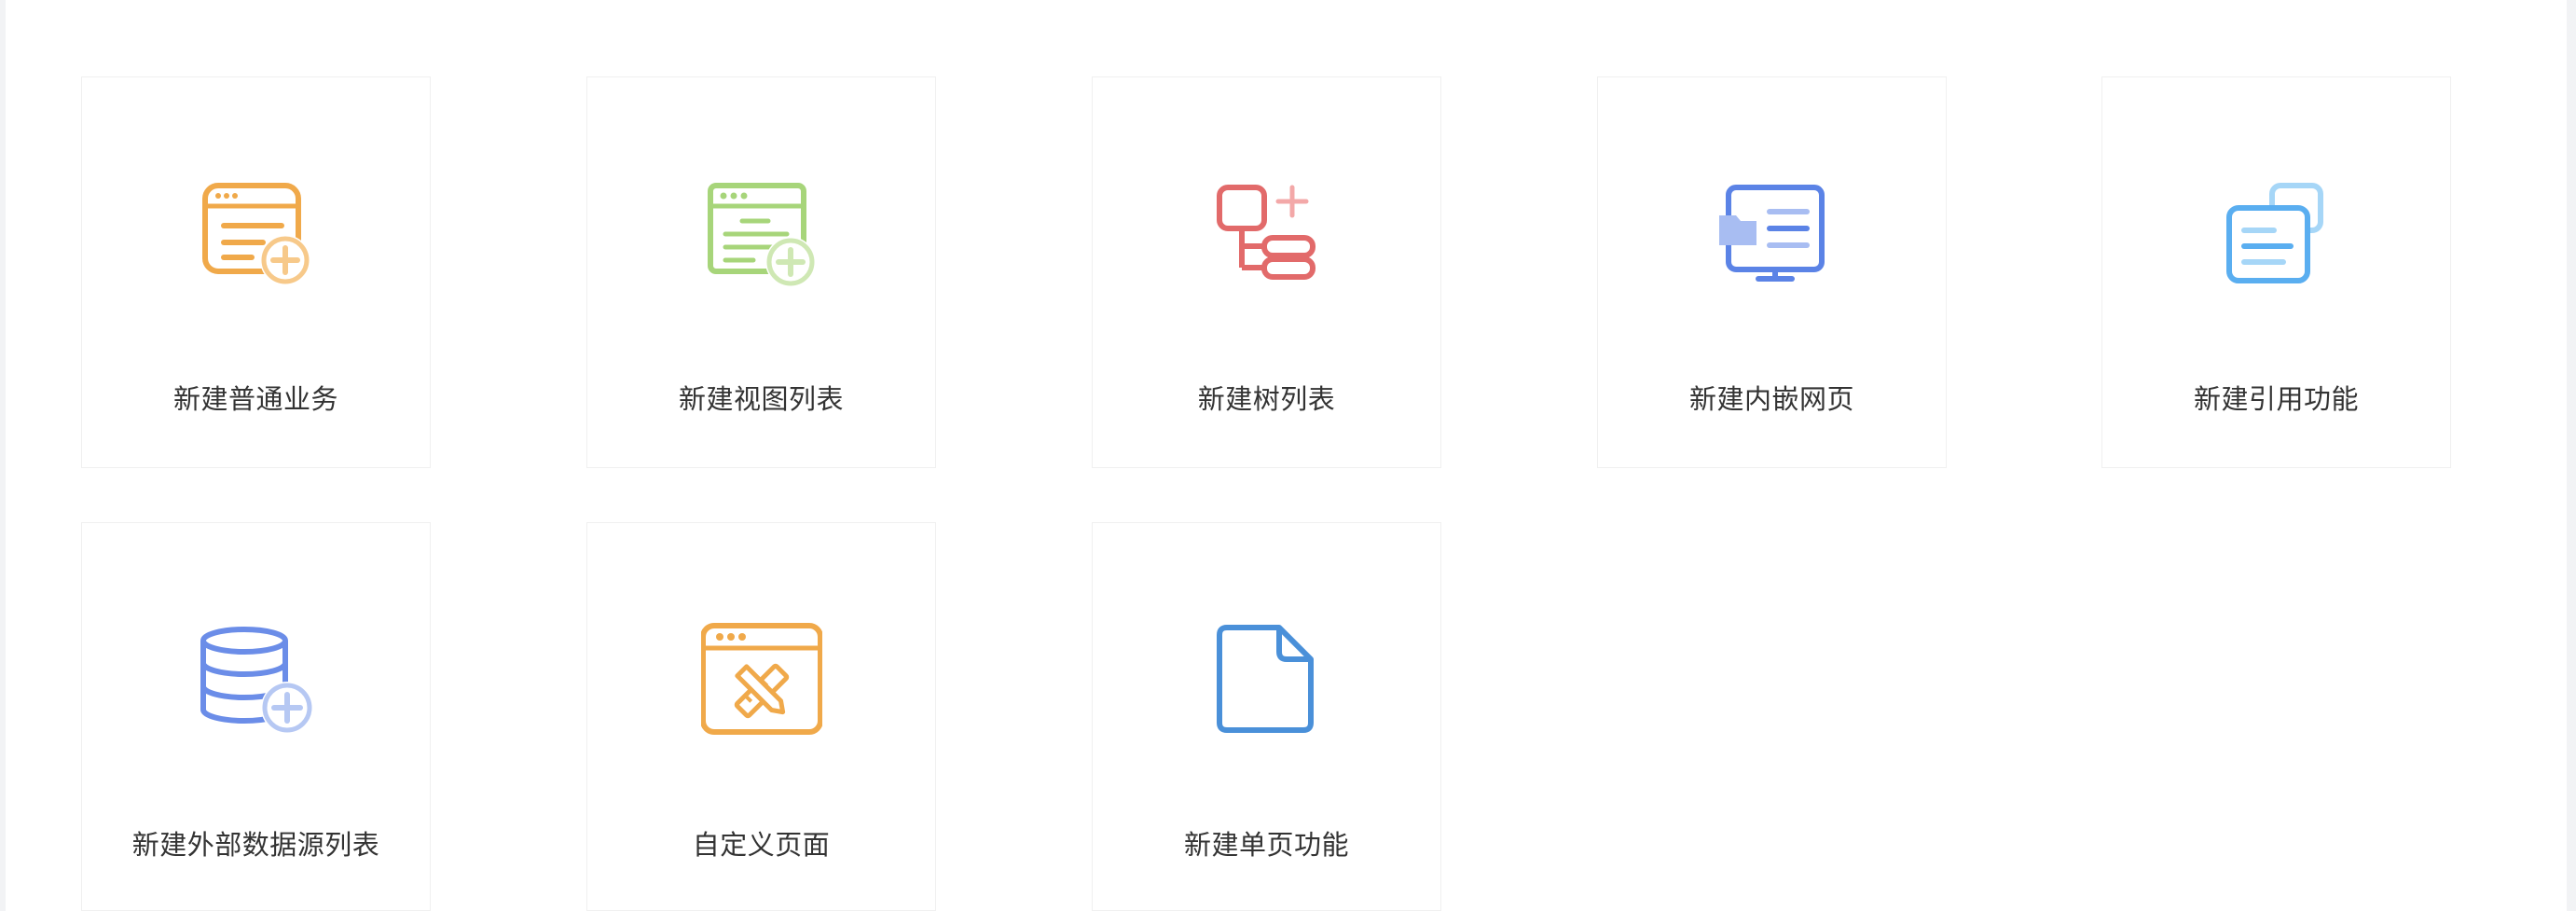 This screenshot has height=911, width=2576. What do you see at coordinates (761, 399) in the screenshot?
I see `card-label: 新建视图列表` at bounding box center [761, 399].